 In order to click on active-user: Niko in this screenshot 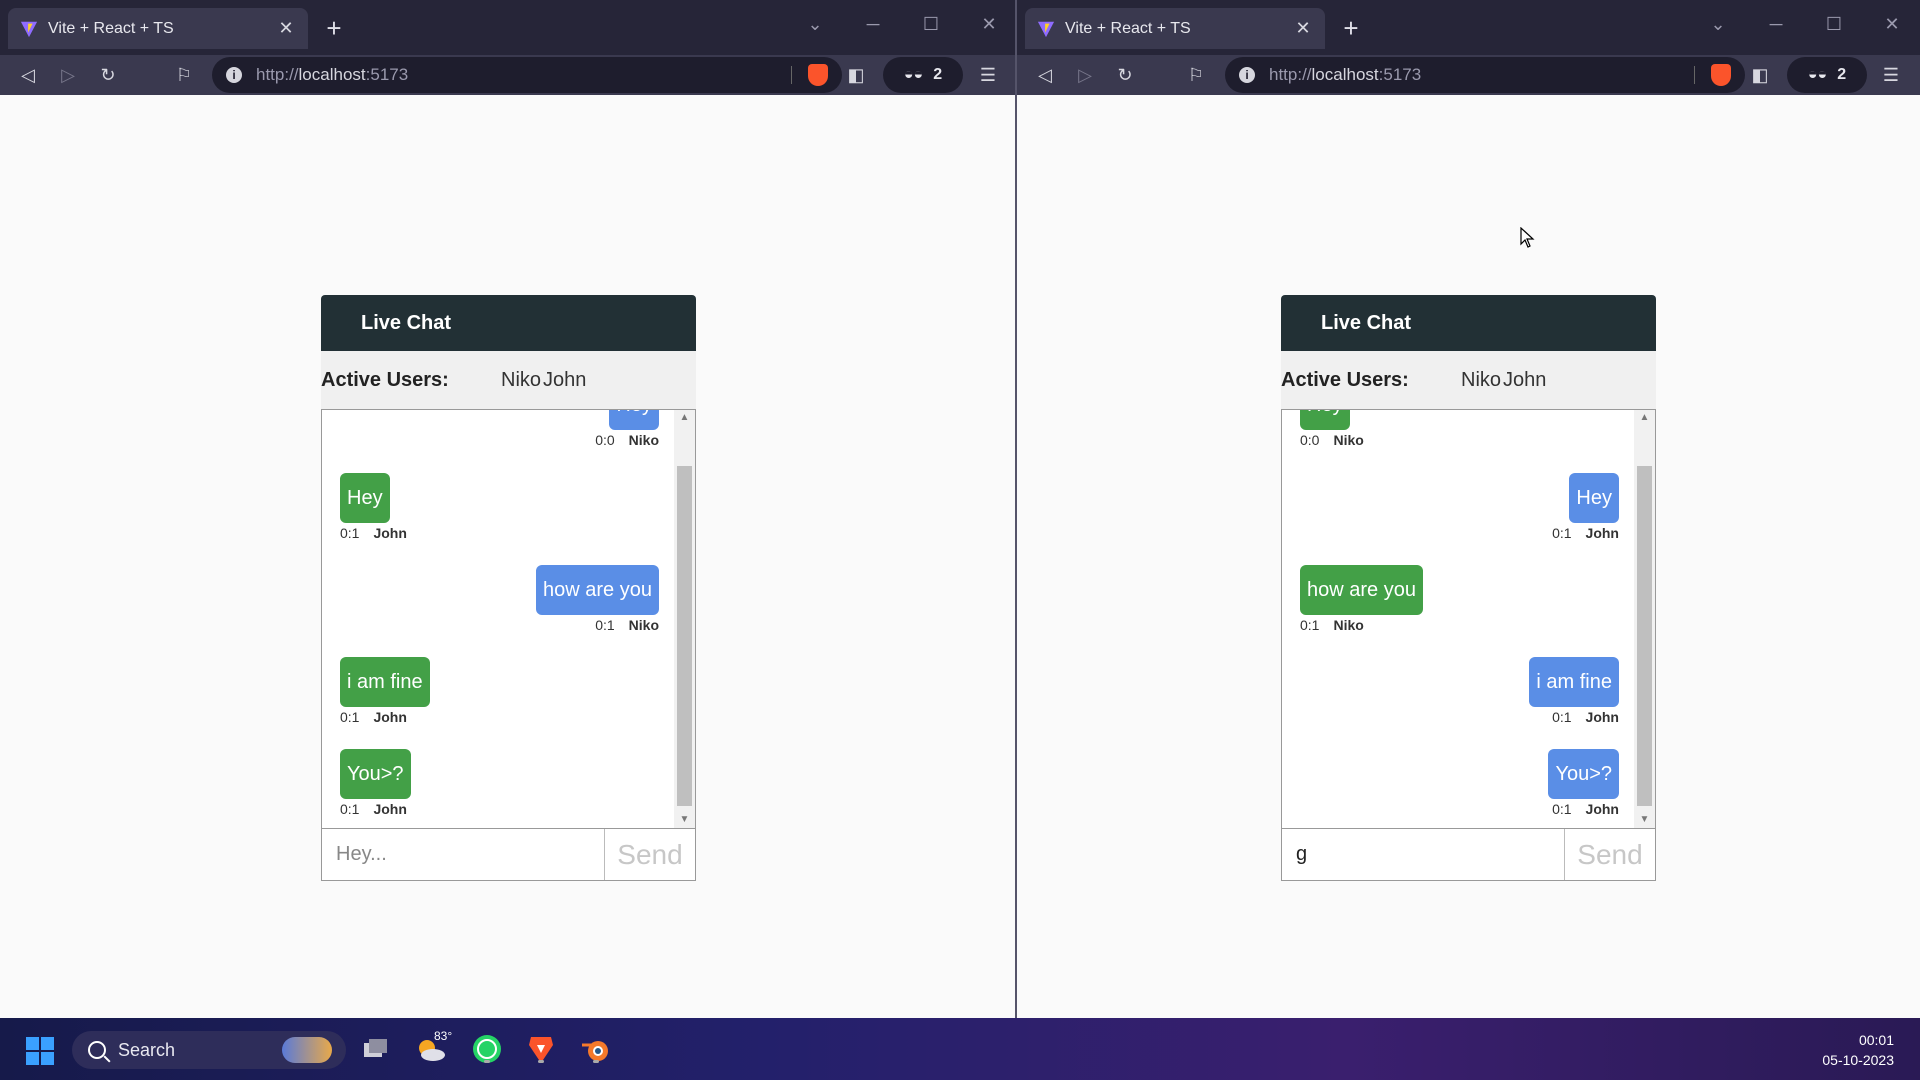, I will do `click(521, 379)`.